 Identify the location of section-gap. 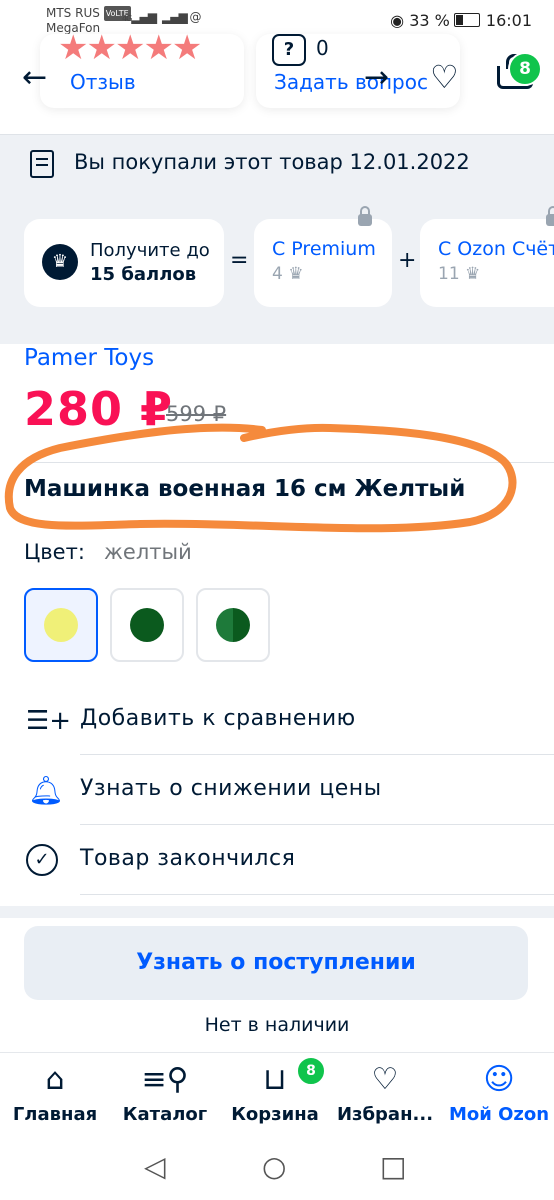
(277, 912).